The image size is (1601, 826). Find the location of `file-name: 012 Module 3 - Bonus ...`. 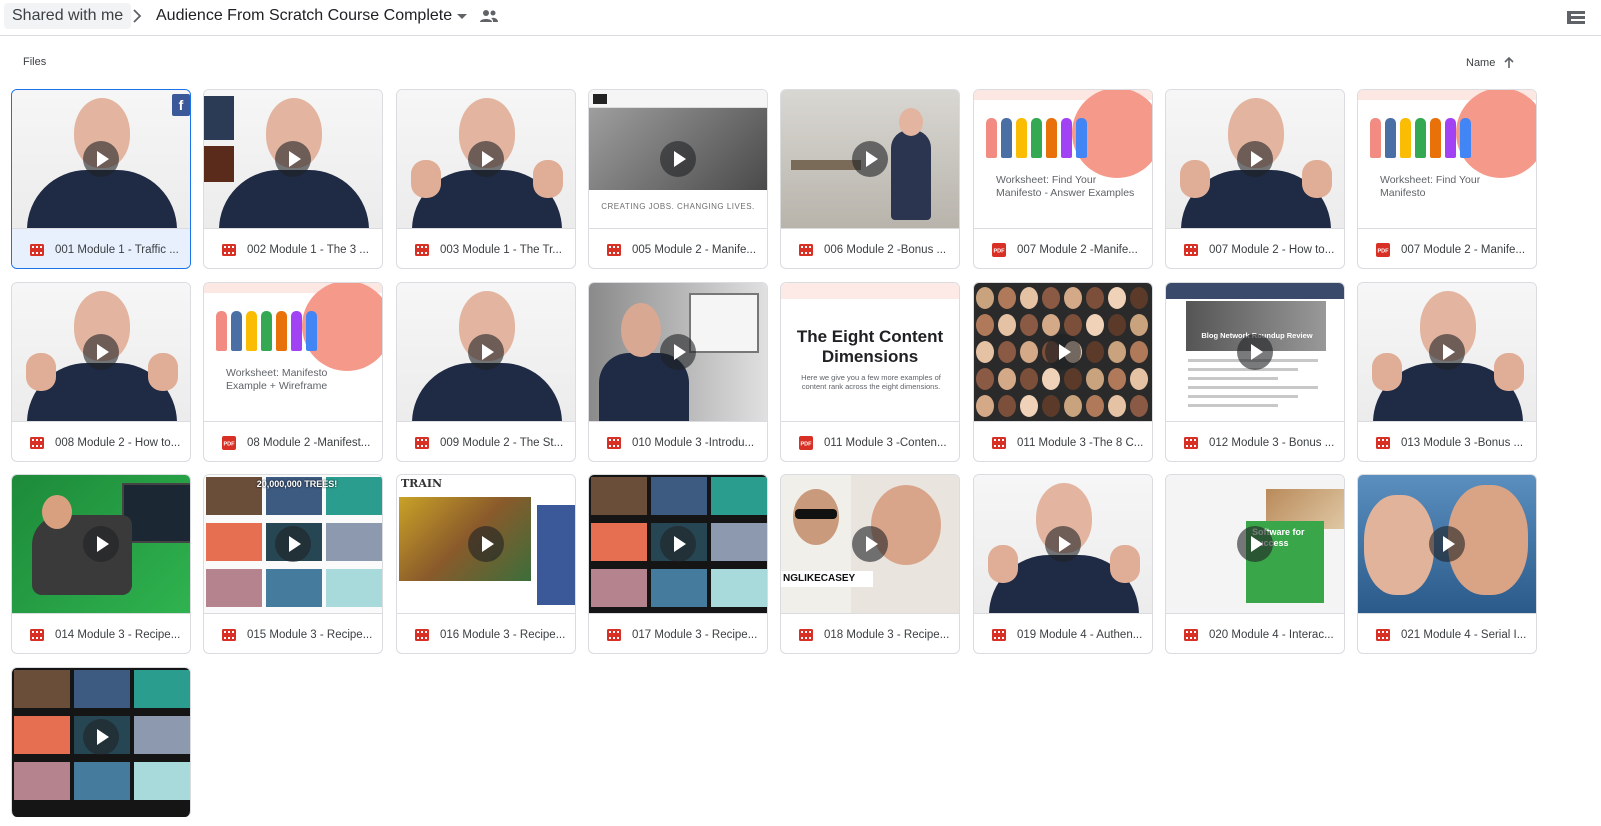

file-name: 012 Module 3 - Bonus ... is located at coordinates (1272, 442).